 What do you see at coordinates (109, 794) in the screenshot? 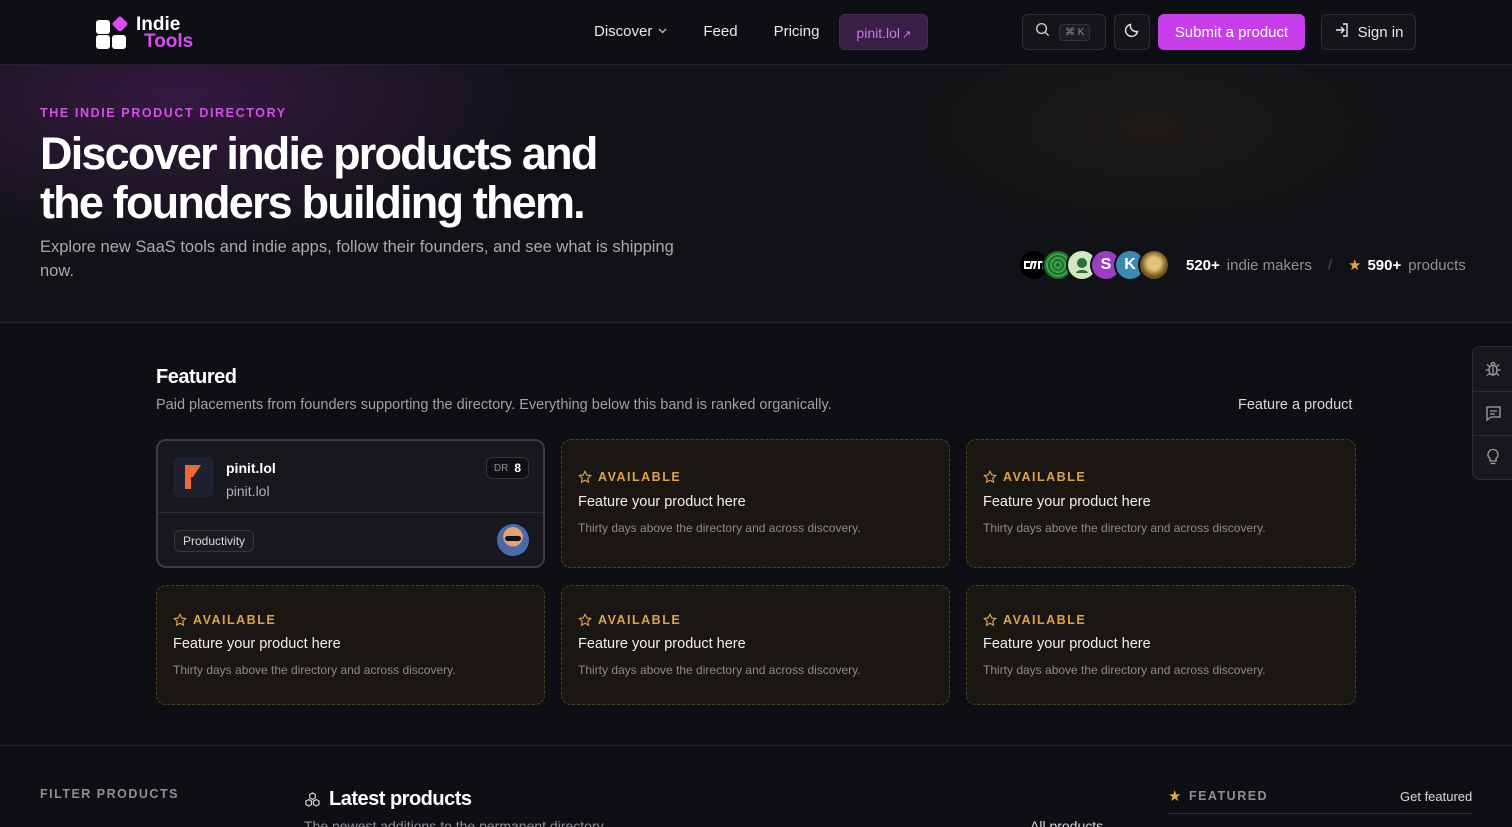
I see `filter-products-label: FILTER PRODUCTS` at bounding box center [109, 794].